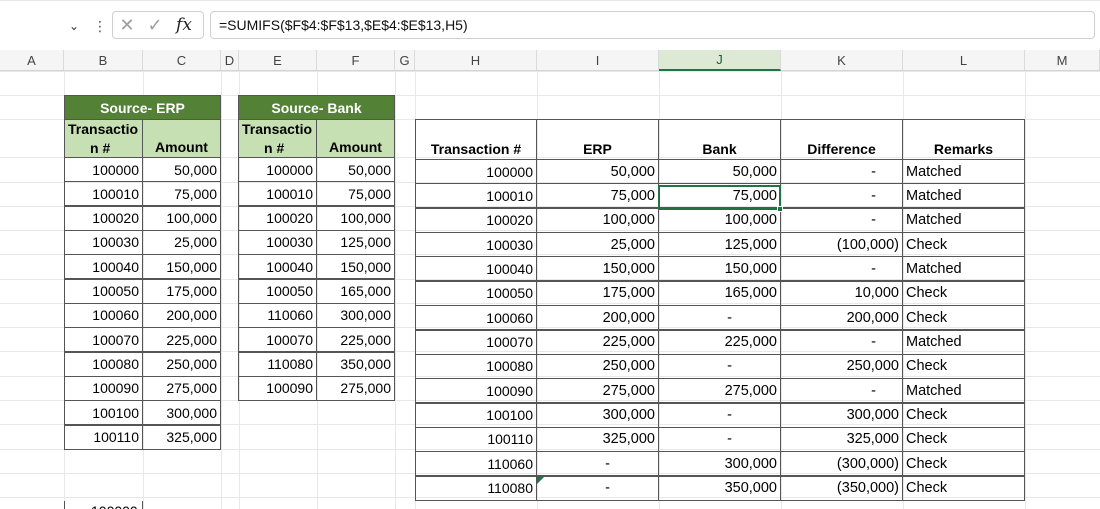 This screenshot has width=1100, height=509. Describe the element at coordinates (719, 342) in the screenshot. I see `recon-row-7-col-2: 225,000` at that location.